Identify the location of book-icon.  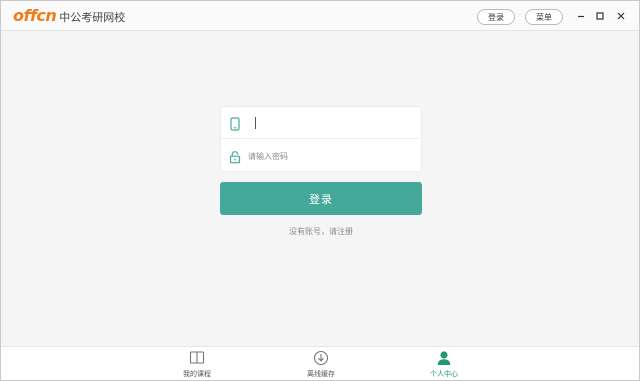
(197, 358).